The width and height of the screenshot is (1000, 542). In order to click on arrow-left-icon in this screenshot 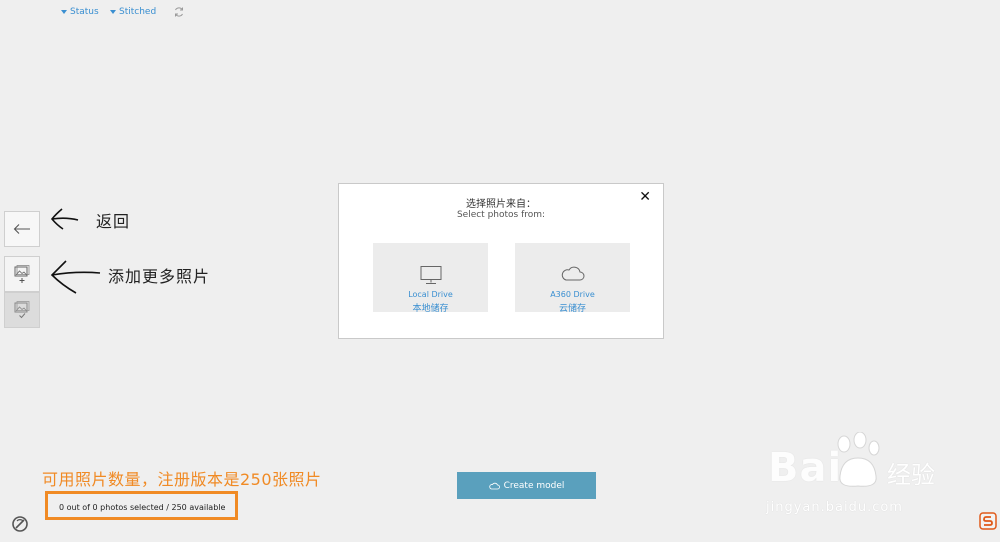, I will do `click(21, 229)`.